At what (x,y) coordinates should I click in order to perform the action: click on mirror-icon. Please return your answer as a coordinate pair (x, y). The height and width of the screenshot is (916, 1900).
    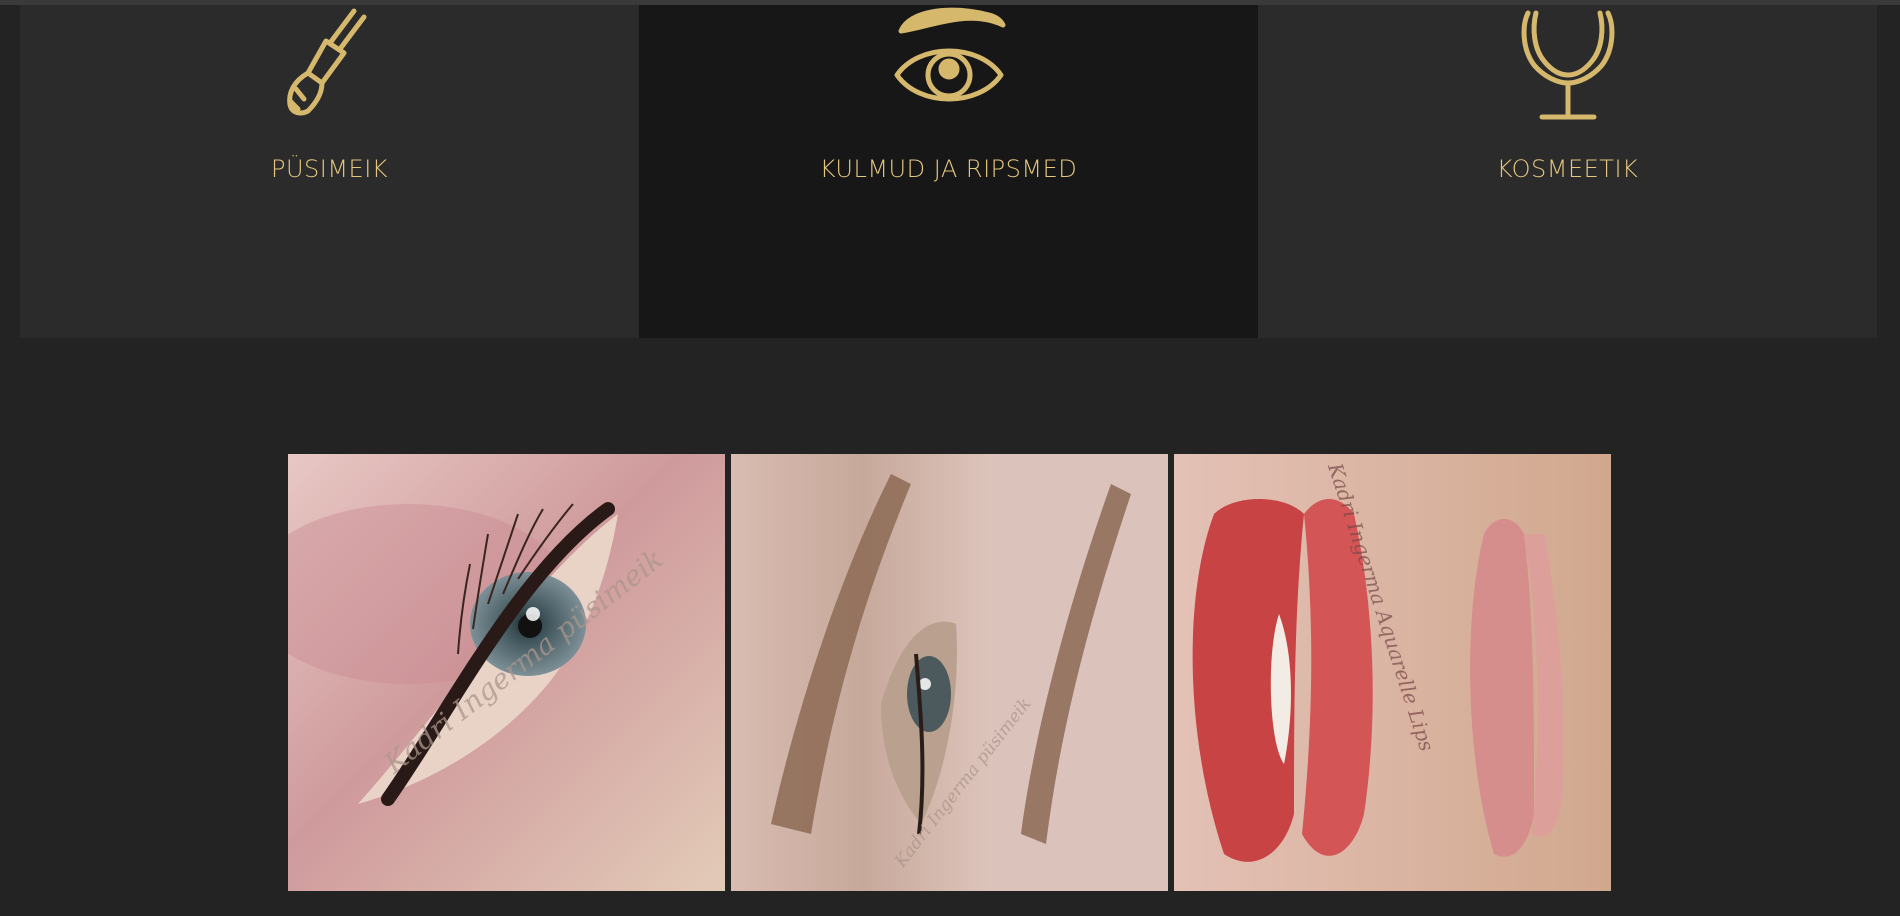
    Looking at the image, I should click on (1568, 67).